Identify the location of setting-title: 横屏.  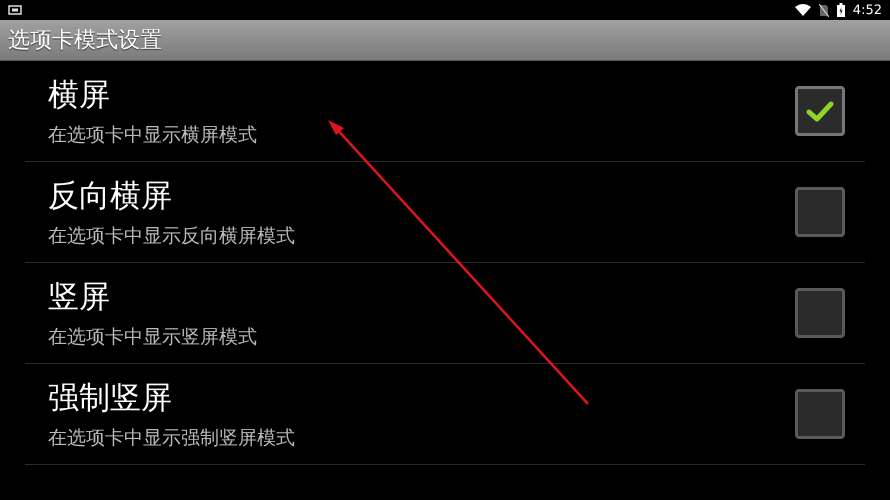
(79, 95).